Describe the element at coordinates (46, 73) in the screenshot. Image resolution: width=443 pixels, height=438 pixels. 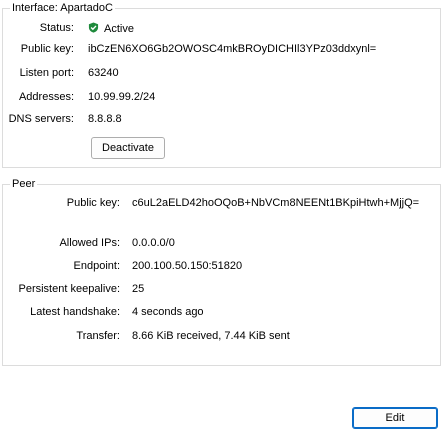
I see `listen-port-label: Listen port:` at that location.